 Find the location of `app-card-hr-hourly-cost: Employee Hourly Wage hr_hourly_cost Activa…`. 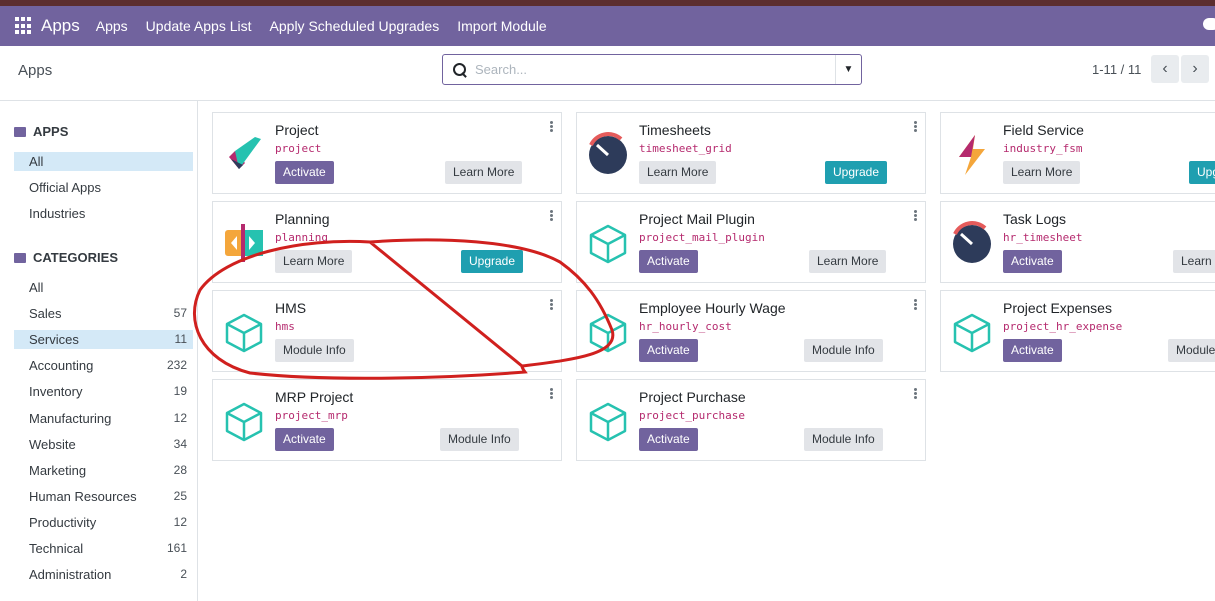

app-card-hr-hourly-cost: Employee Hourly Wage hr_hourly_cost Activa… is located at coordinates (751, 331).